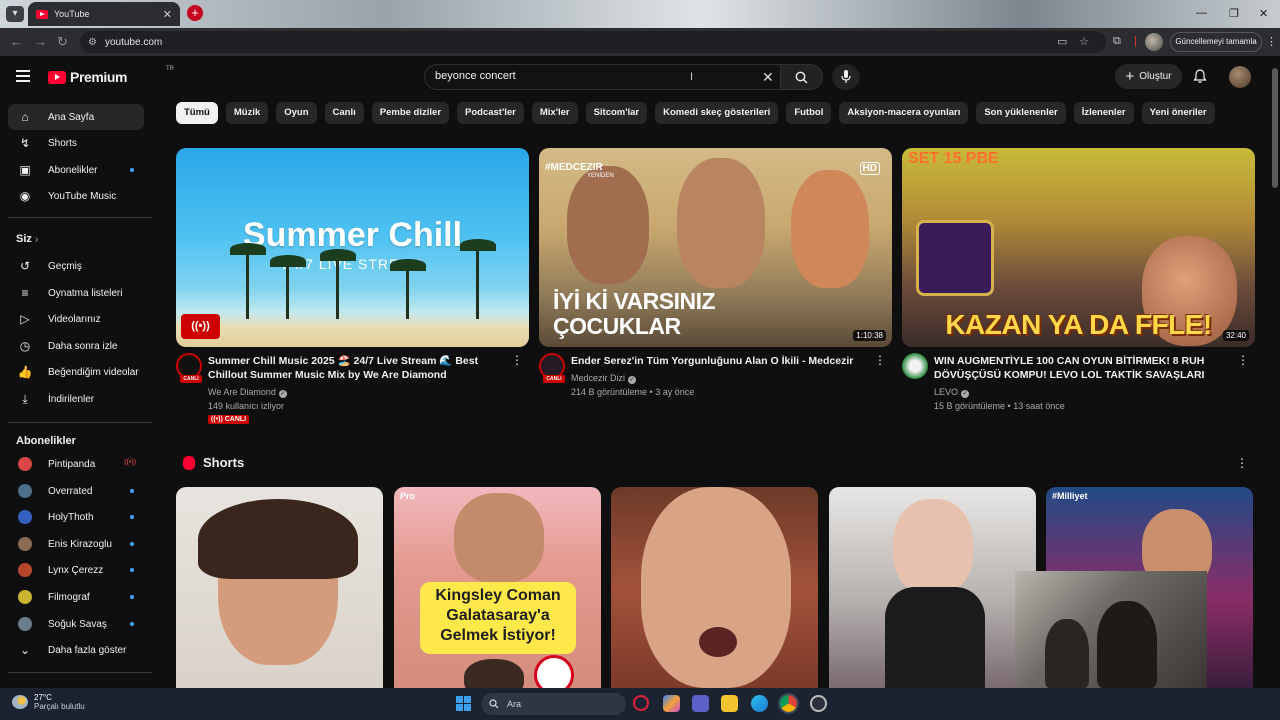  Describe the element at coordinates (296, 113) in the screenshot. I see `chip-gaming: Oyun` at that location.